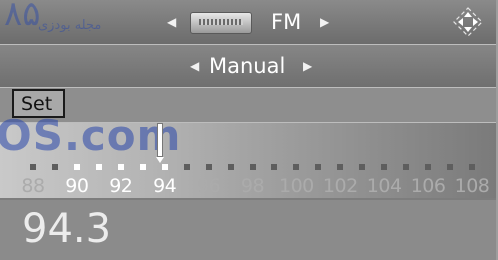 The width and height of the screenshot is (498, 260). I want to click on band-next-arrow-icon: ▶, so click(324, 22).